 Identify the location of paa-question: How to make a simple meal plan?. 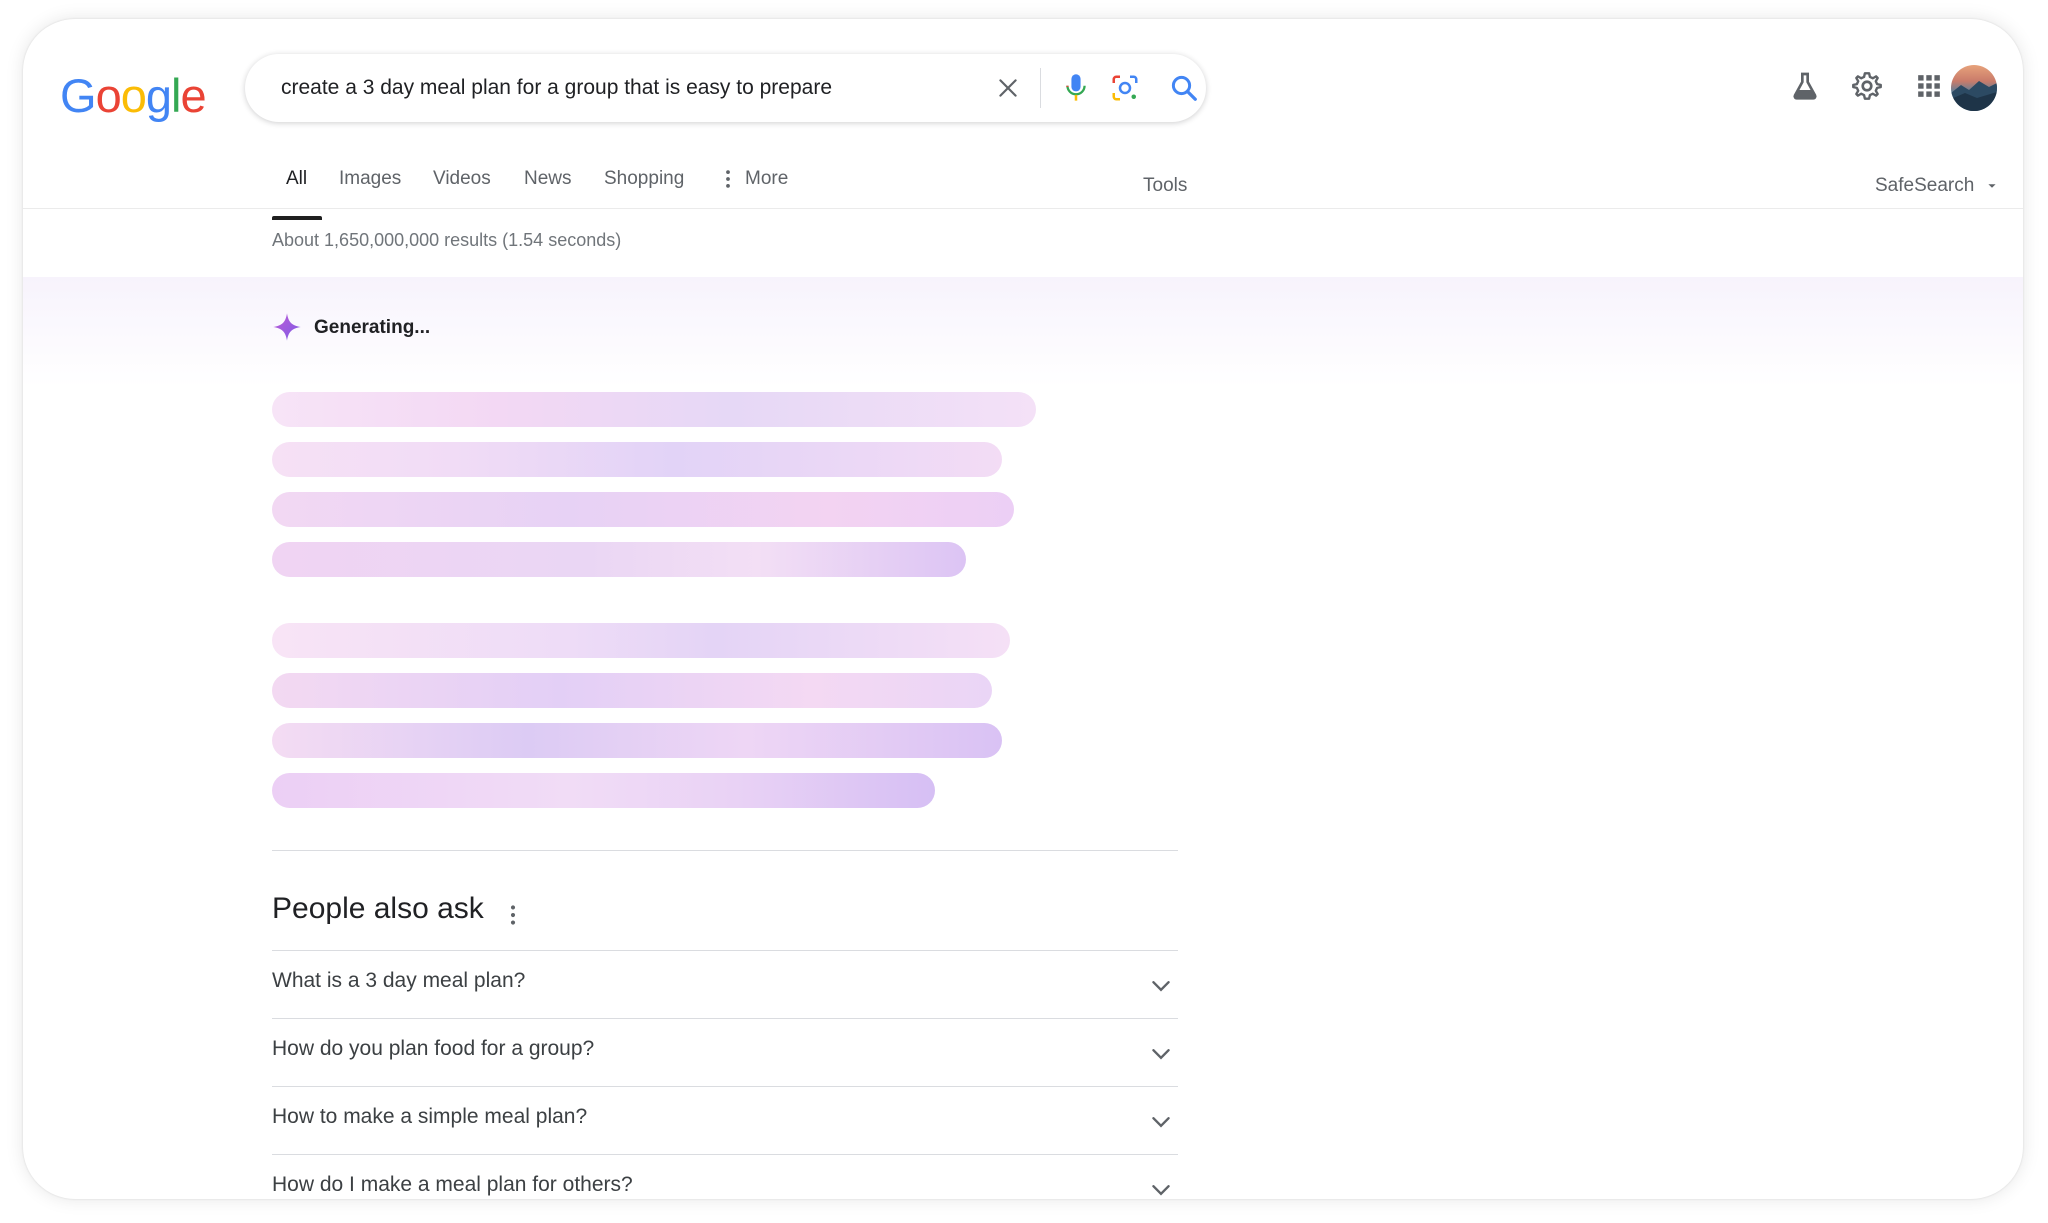
(725, 1120).